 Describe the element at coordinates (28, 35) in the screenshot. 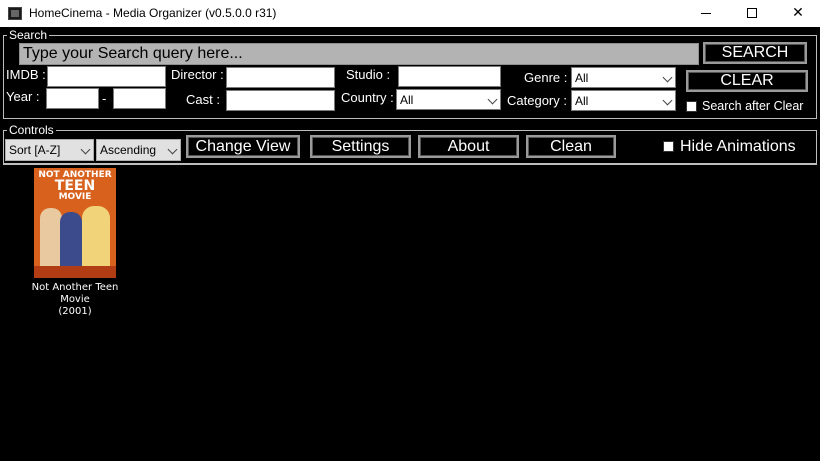

I see `search-group-label: Search` at that location.